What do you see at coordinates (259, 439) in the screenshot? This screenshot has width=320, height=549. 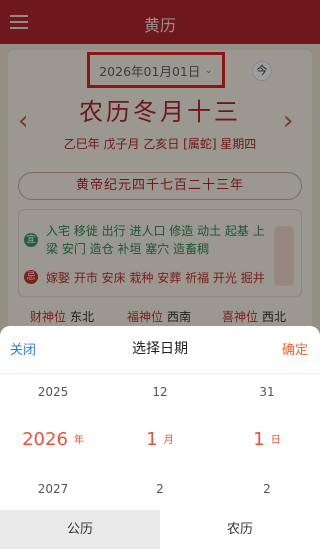 I see `day-value: 1` at bounding box center [259, 439].